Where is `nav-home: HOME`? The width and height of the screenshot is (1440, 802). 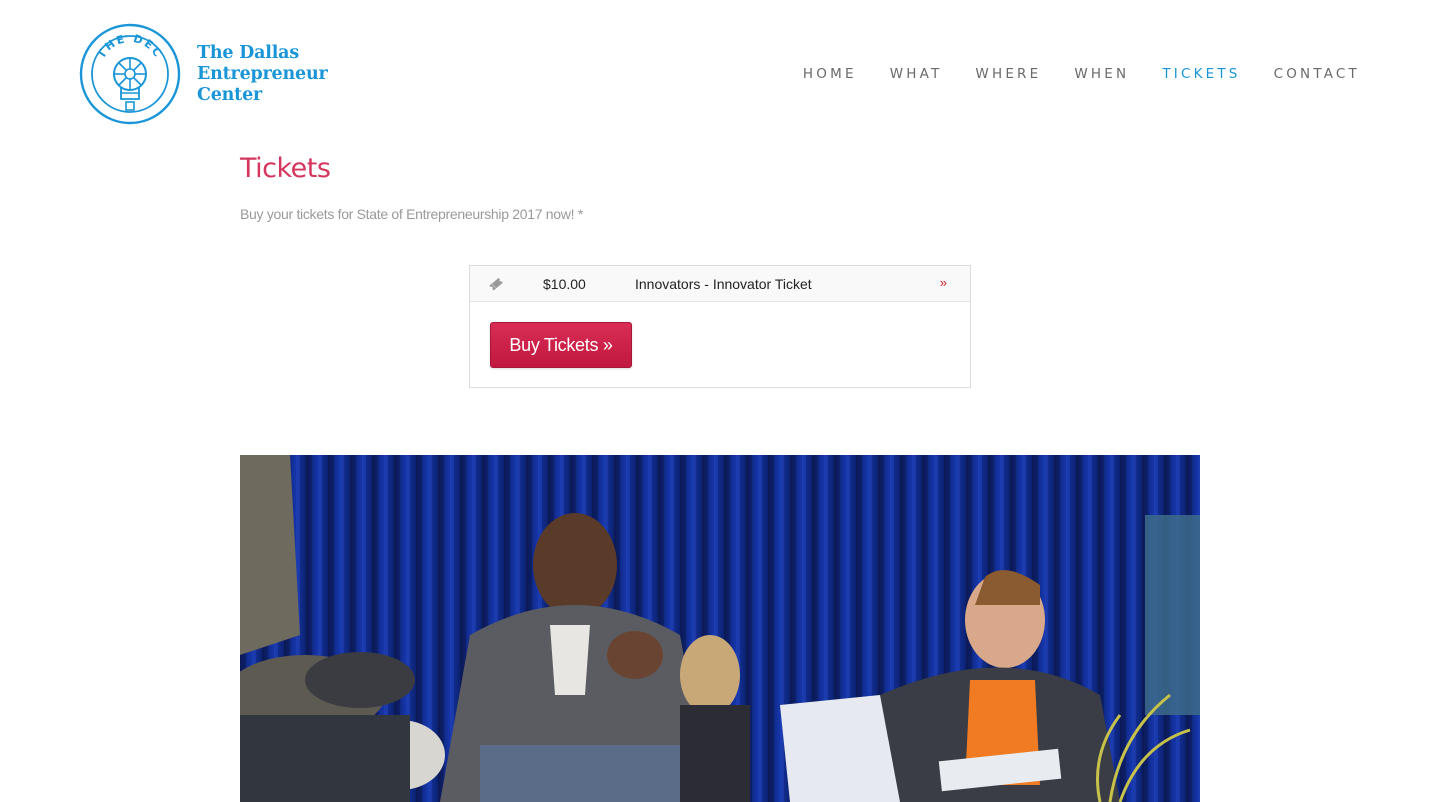 nav-home: HOME is located at coordinates (830, 74).